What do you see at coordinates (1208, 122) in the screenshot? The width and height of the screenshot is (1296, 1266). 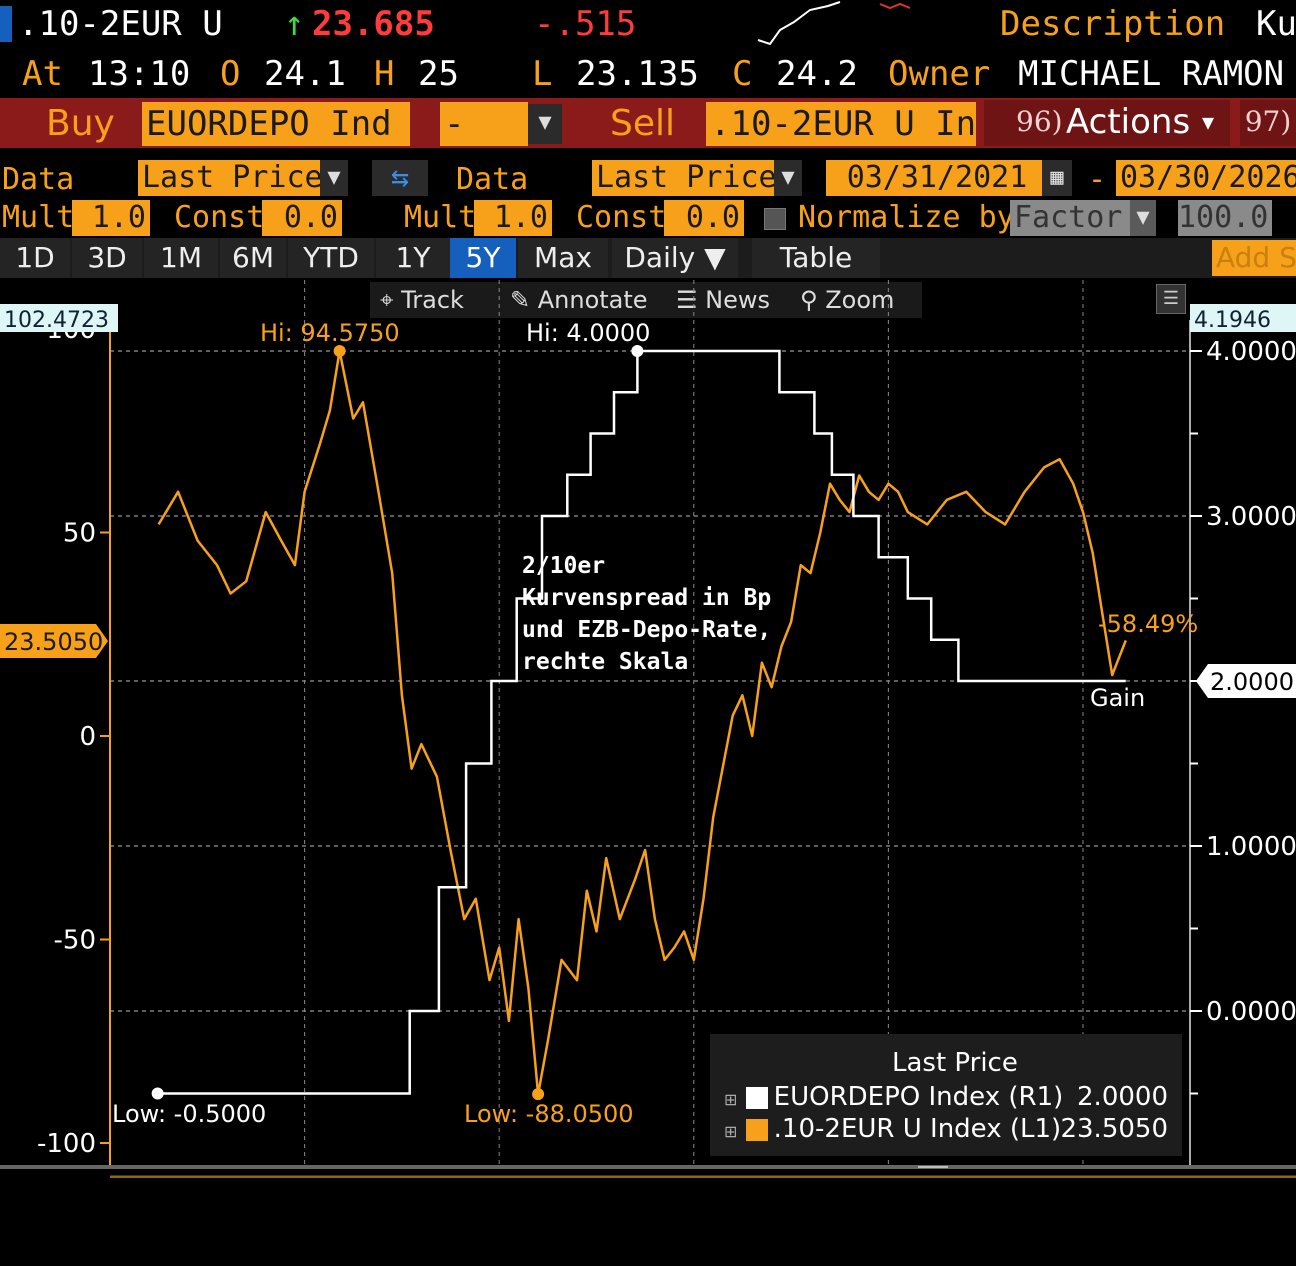 I see `actions-chevron-icon: ▼` at bounding box center [1208, 122].